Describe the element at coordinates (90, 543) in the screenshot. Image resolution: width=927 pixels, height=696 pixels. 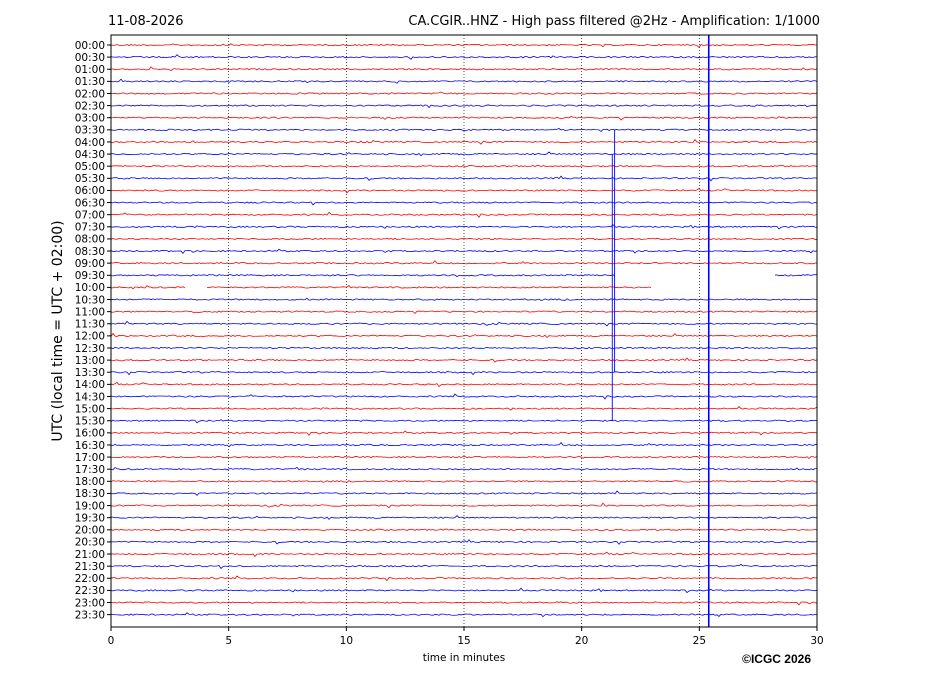
I see `y-tick-label: 20:30` at that location.